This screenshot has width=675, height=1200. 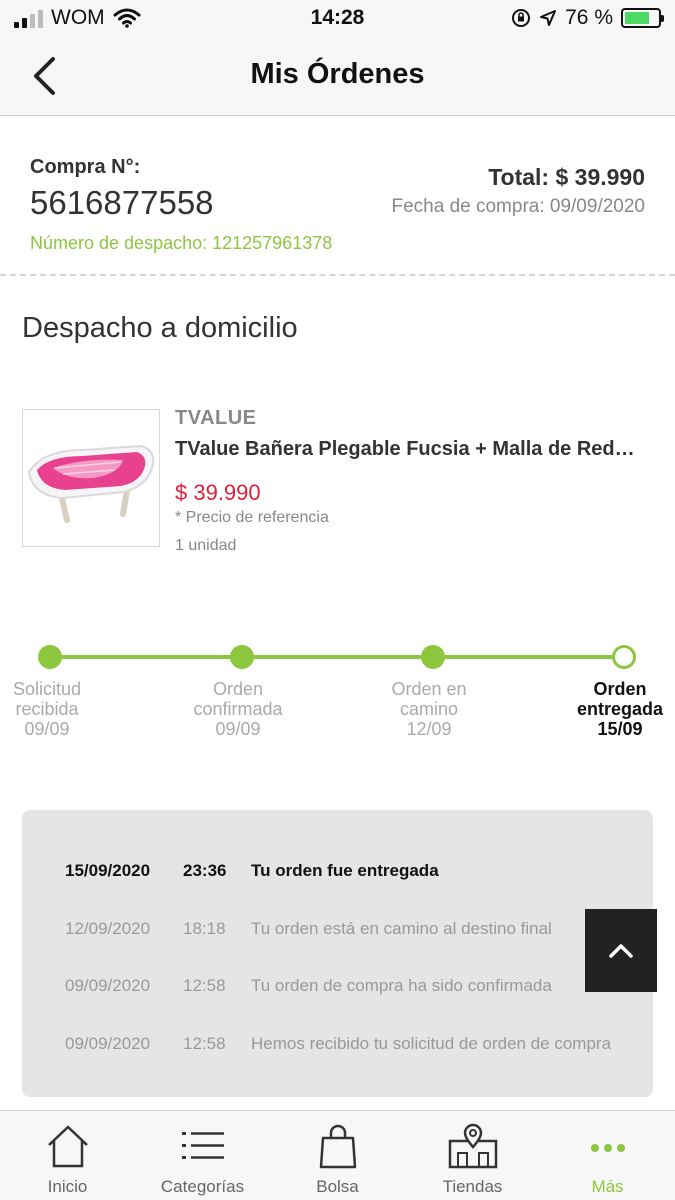 What do you see at coordinates (108, 870) in the screenshot?
I see `history-date: 15/09/2020` at bounding box center [108, 870].